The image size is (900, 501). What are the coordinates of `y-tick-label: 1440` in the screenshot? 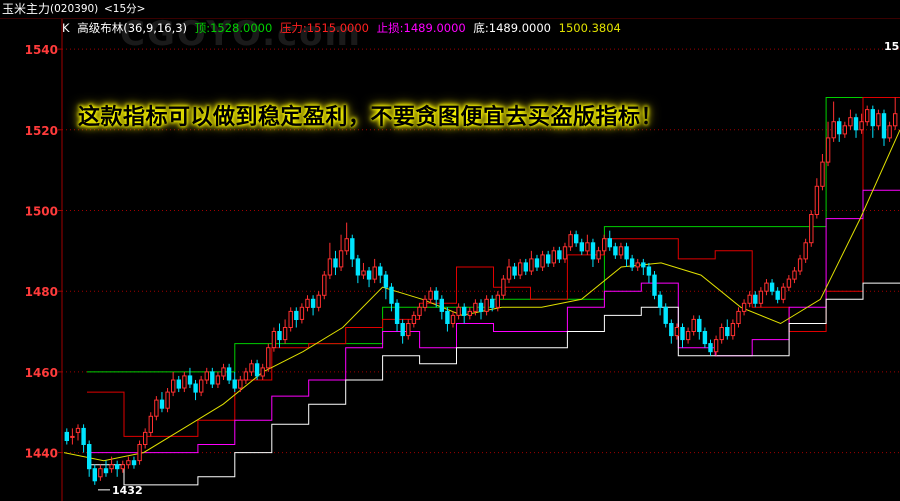 It's located at (41, 454).